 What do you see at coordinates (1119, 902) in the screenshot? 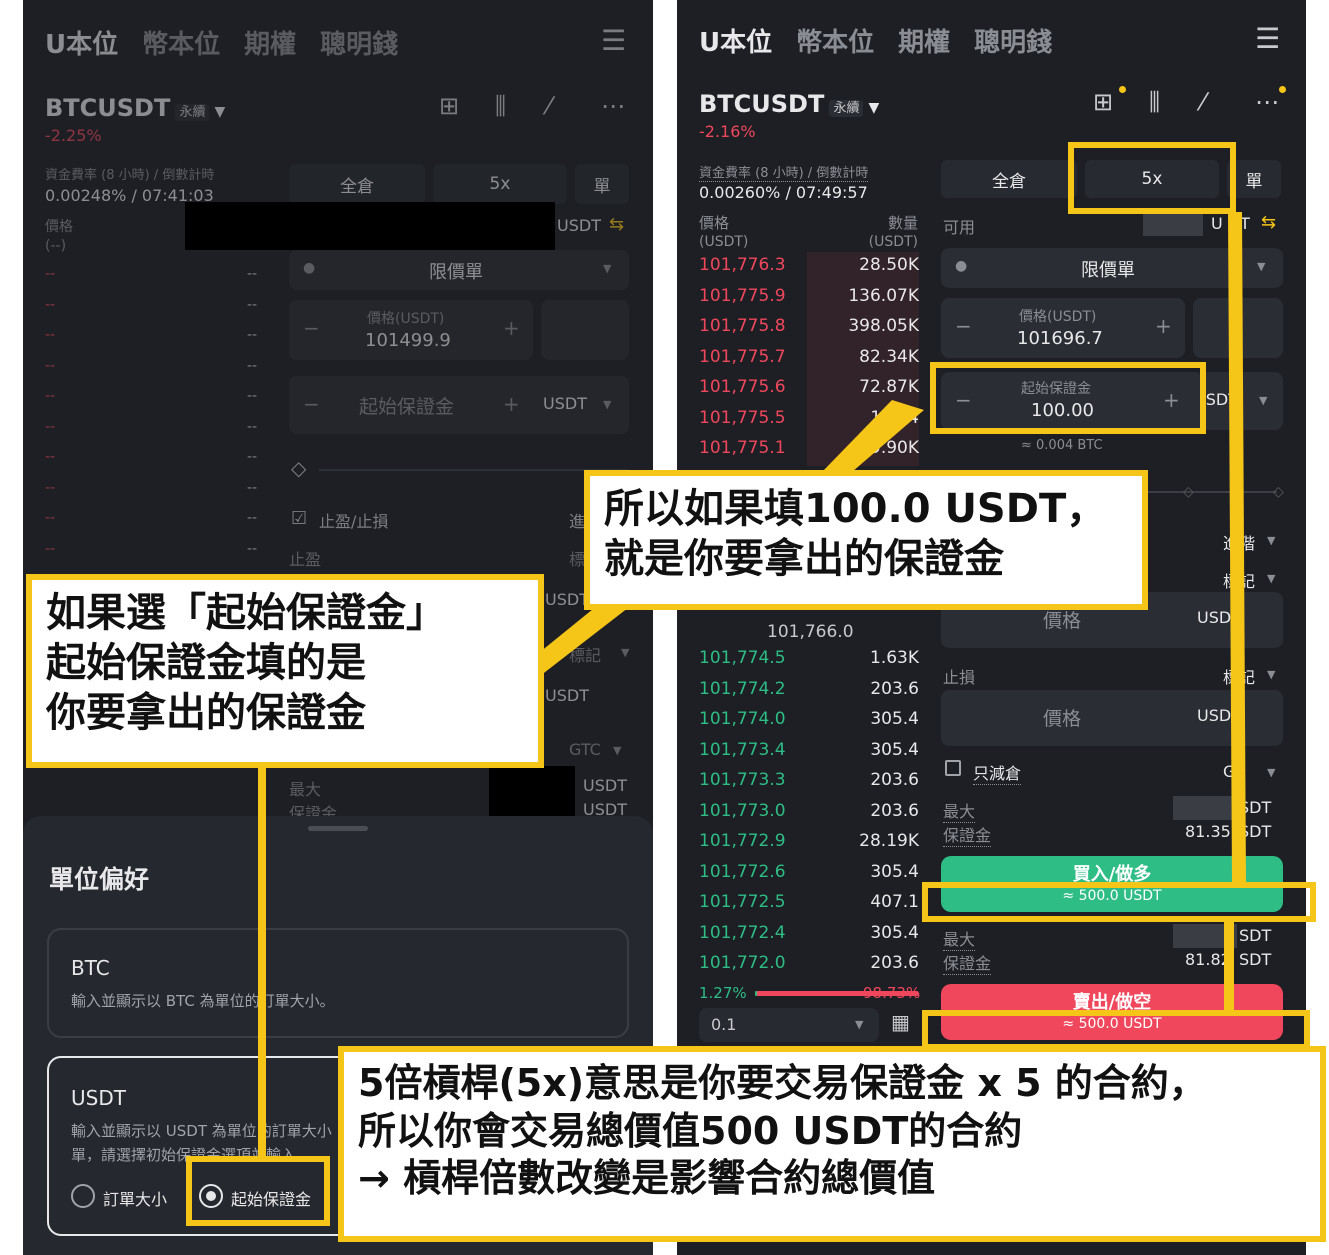
I see `highlight-buy-value` at bounding box center [1119, 902].